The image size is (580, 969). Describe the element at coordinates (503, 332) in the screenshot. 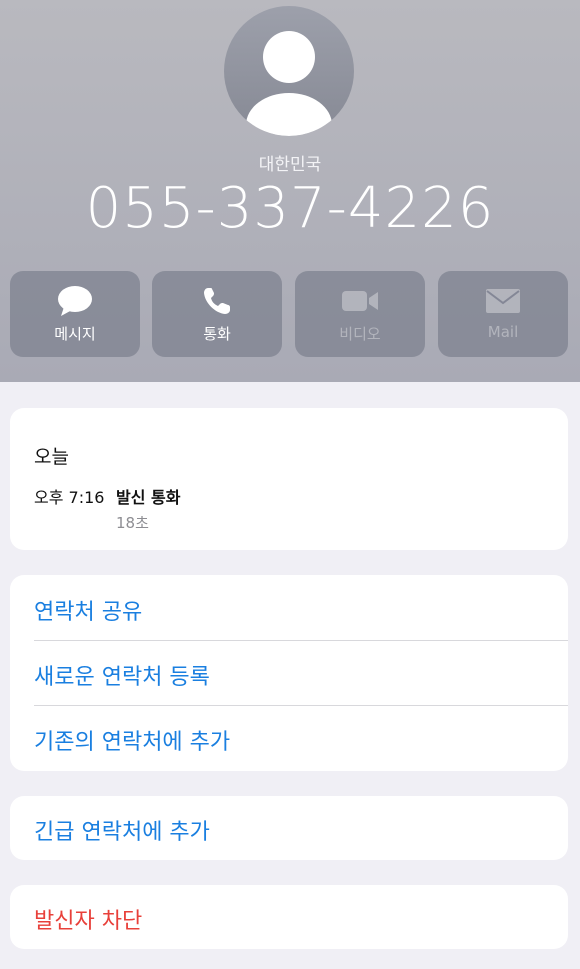

I see `mail-button-label: Mail` at that location.